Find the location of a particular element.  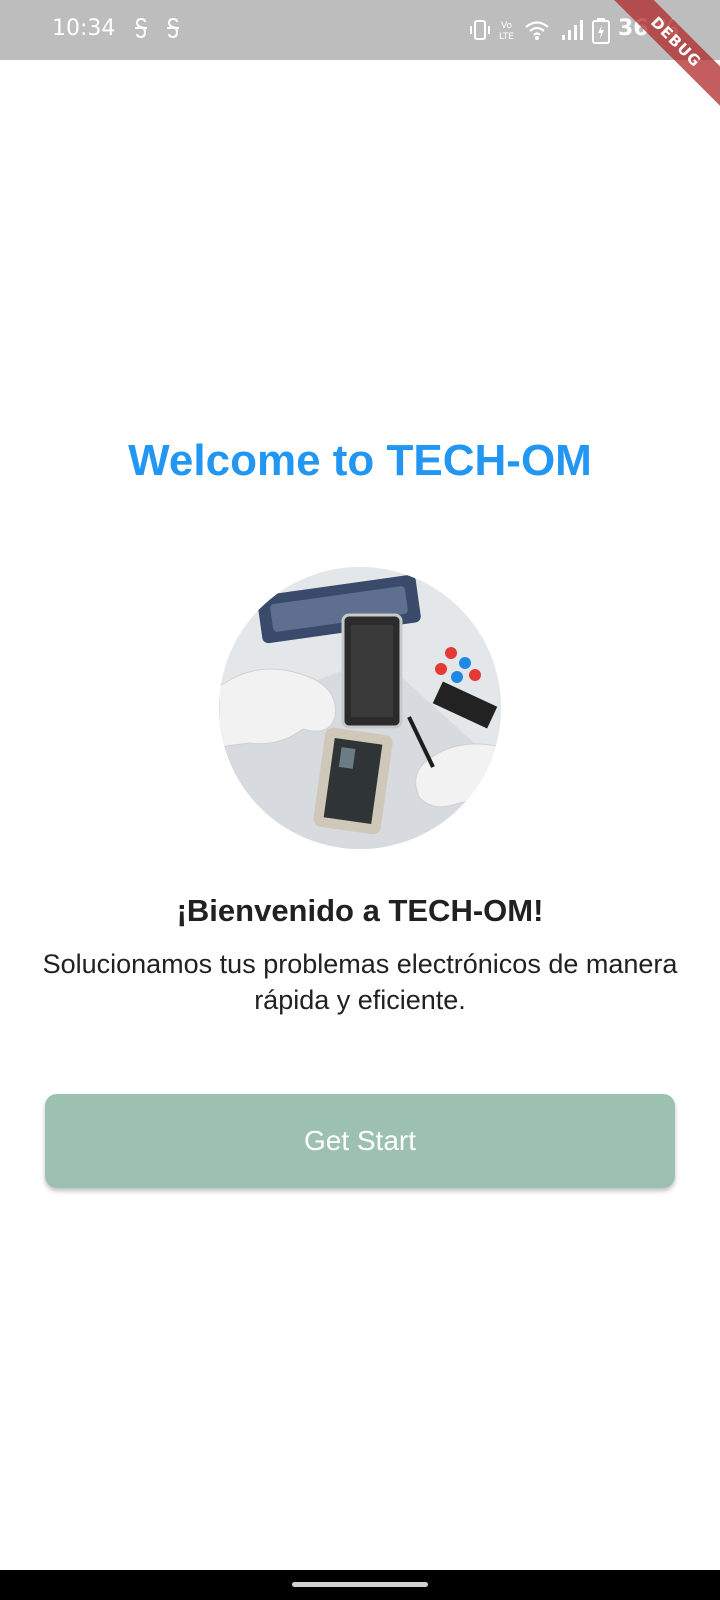

home-indicator is located at coordinates (360, 1584).